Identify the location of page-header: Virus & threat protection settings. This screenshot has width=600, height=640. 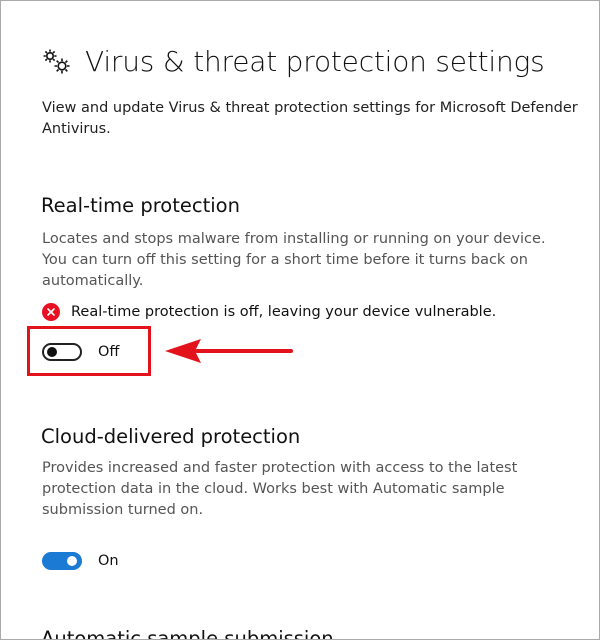
(293, 61).